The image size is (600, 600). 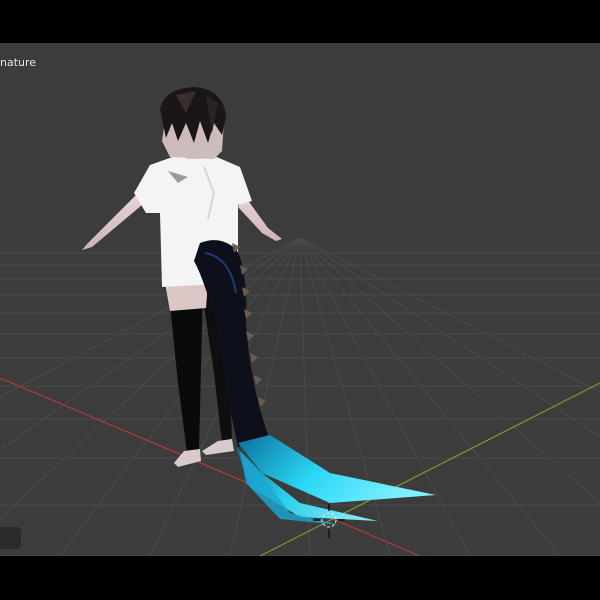 I want to click on object-name-label: nature, so click(x=18, y=62).